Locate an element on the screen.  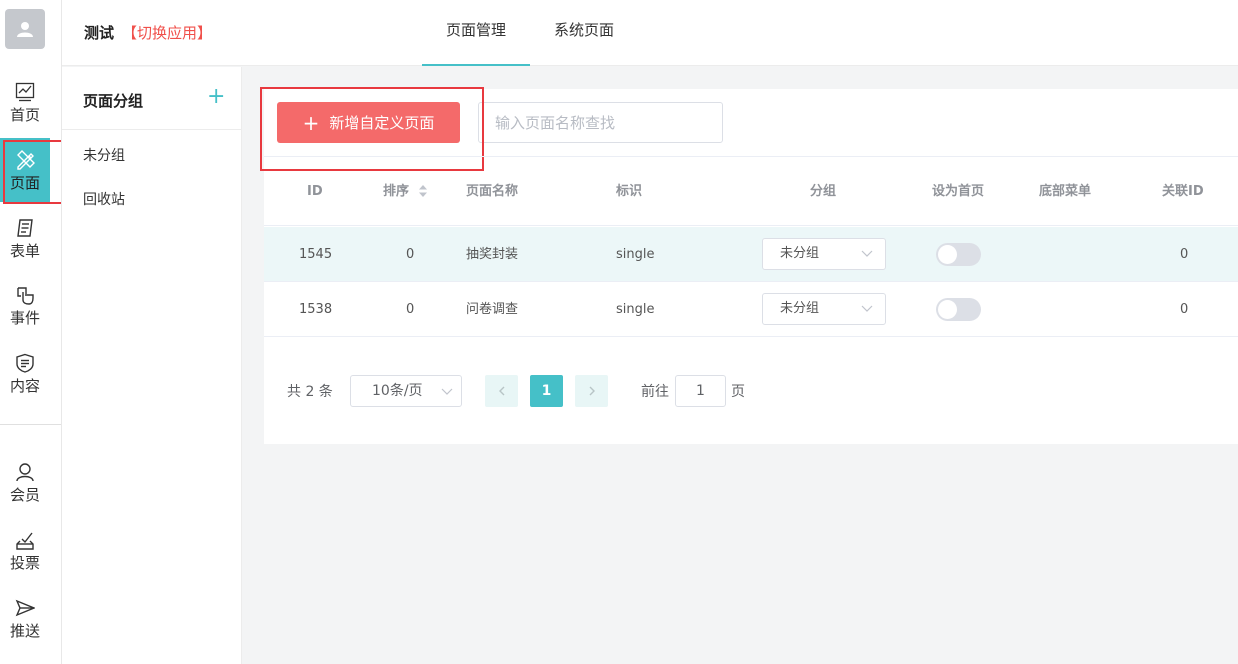
page-number-current: 1 is located at coordinates (546, 391).